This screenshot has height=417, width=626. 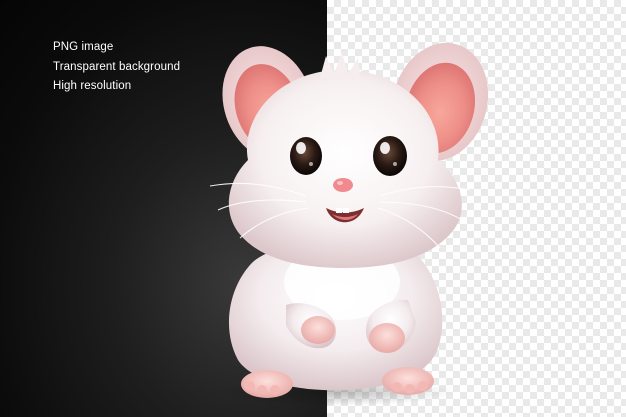 I want to click on left-eye, so click(x=306, y=156).